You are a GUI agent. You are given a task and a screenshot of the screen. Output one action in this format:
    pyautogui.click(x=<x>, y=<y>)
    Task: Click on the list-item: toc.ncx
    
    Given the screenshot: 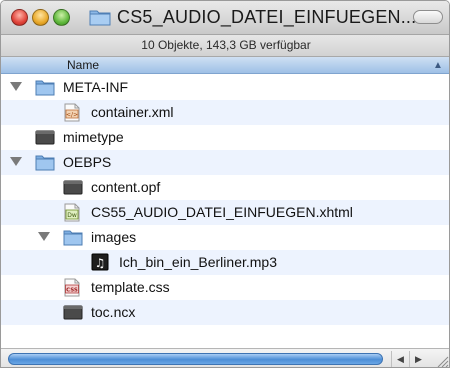 What is the action you would take?
    pyautogui.click(x=225, y=312)
    